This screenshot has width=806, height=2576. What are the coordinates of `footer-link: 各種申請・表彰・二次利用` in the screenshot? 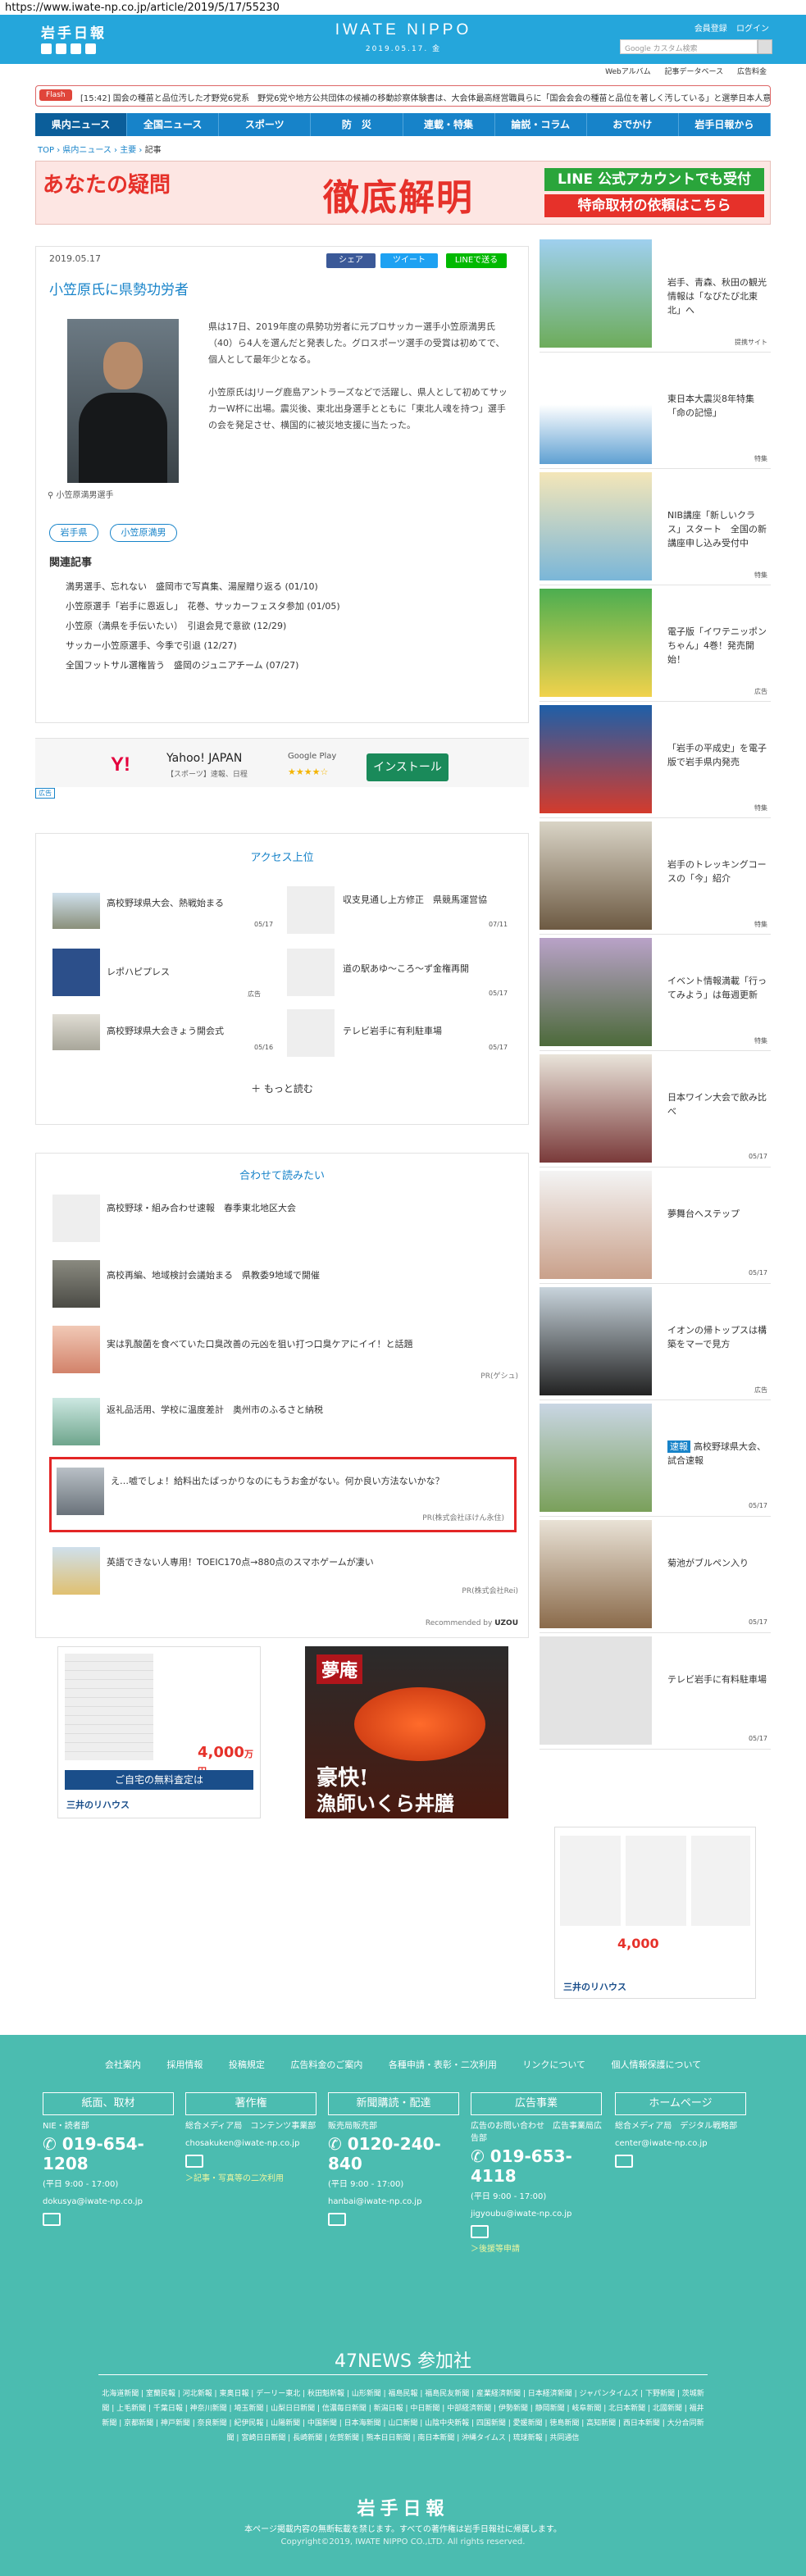 It's located at (443, 2064).